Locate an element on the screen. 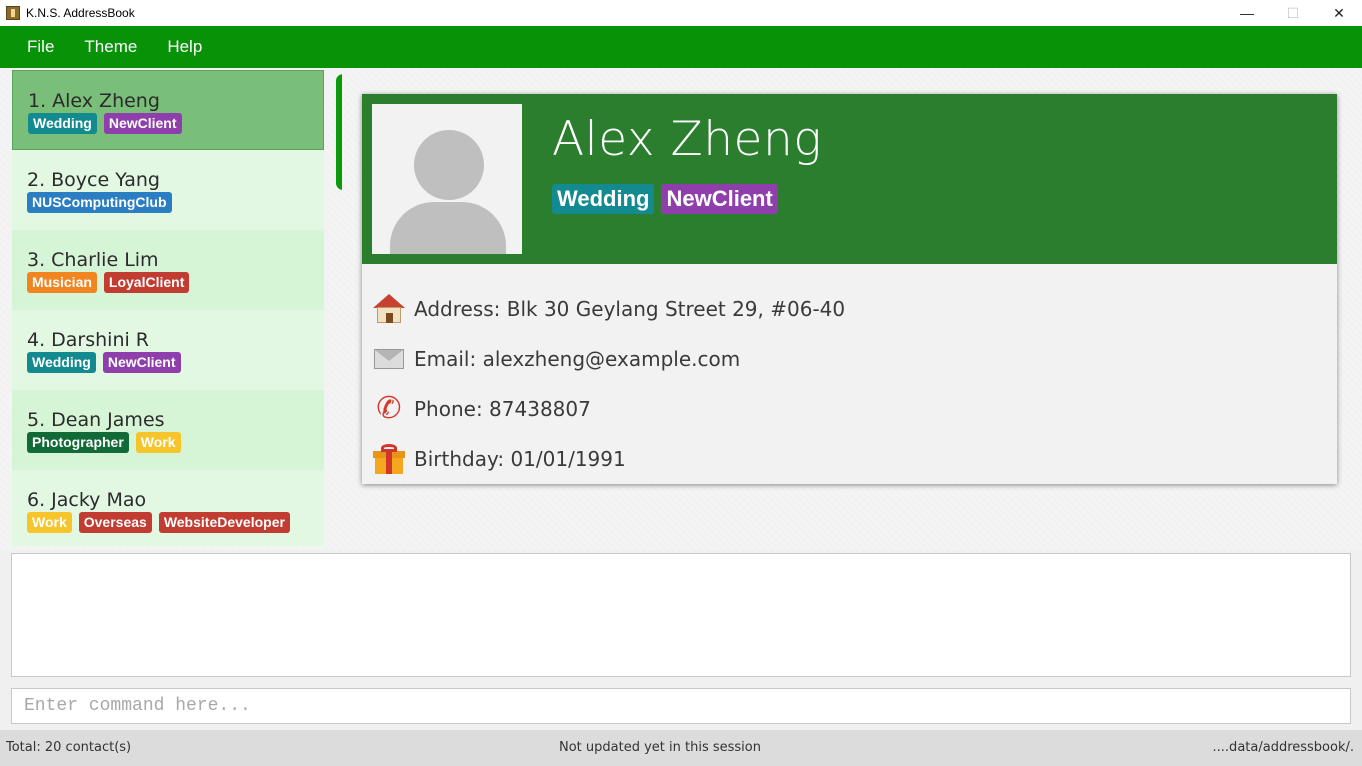 Image resolution: width=1362 pixels, height=766 pixels. person-name: 6. Jacky Mao is located at coordinates (175, 500).